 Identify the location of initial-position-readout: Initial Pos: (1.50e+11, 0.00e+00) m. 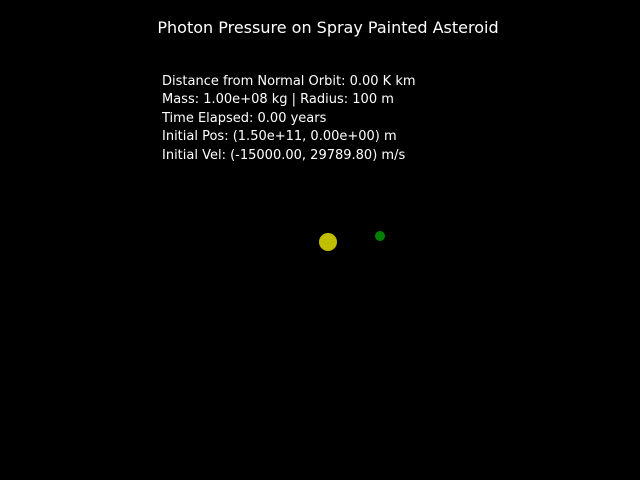
(279, 137).